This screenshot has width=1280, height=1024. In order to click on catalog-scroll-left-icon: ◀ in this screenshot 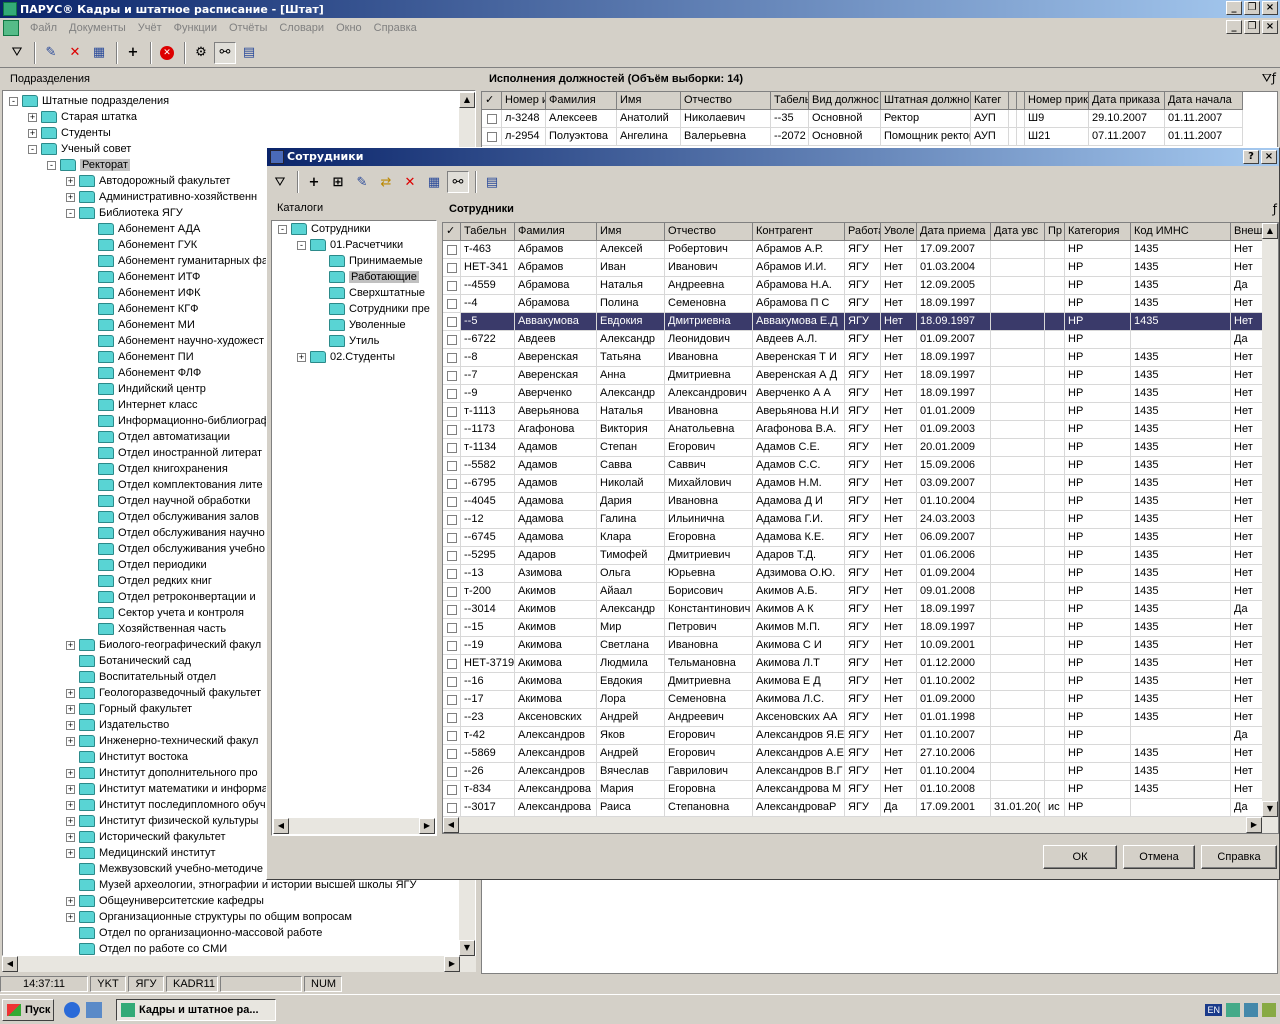, I will do `click(281, 826)`.